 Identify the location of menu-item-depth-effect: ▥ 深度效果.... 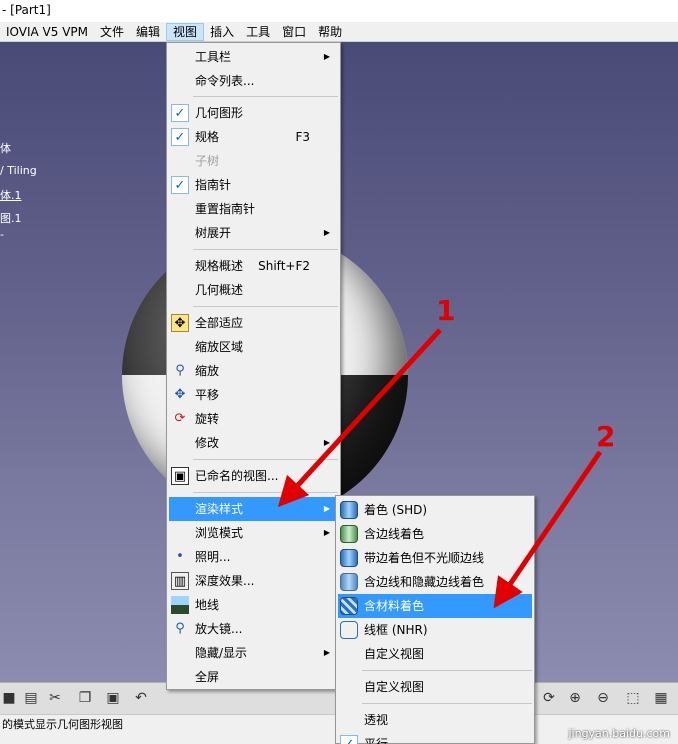
(253, 581).